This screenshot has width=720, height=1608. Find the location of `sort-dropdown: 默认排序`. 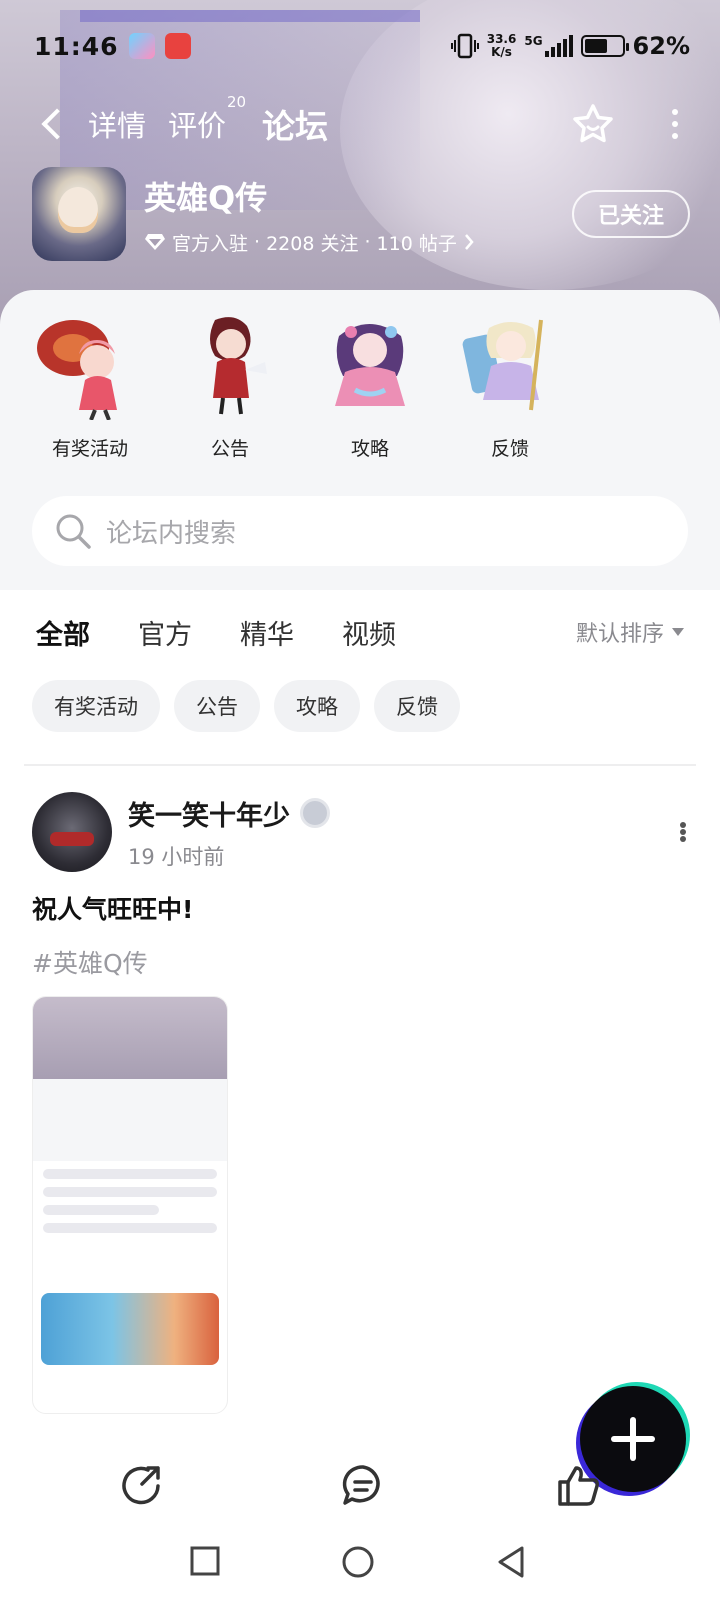

sort-dropdown: 默认排序 is located at coordinates (630, 632).